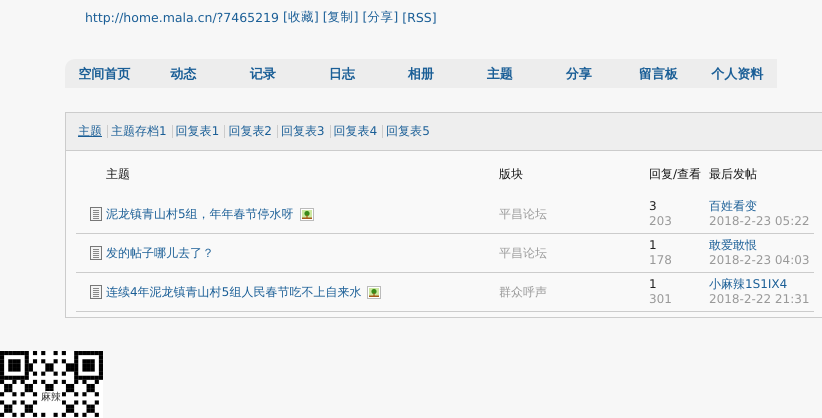  What do you see at coordinates (234, 292) in the screenshot?
I see `topic-link: 连续4年泥龙镇青山村5组人民春节吃不上自来水` at bounding box center [234, 292].